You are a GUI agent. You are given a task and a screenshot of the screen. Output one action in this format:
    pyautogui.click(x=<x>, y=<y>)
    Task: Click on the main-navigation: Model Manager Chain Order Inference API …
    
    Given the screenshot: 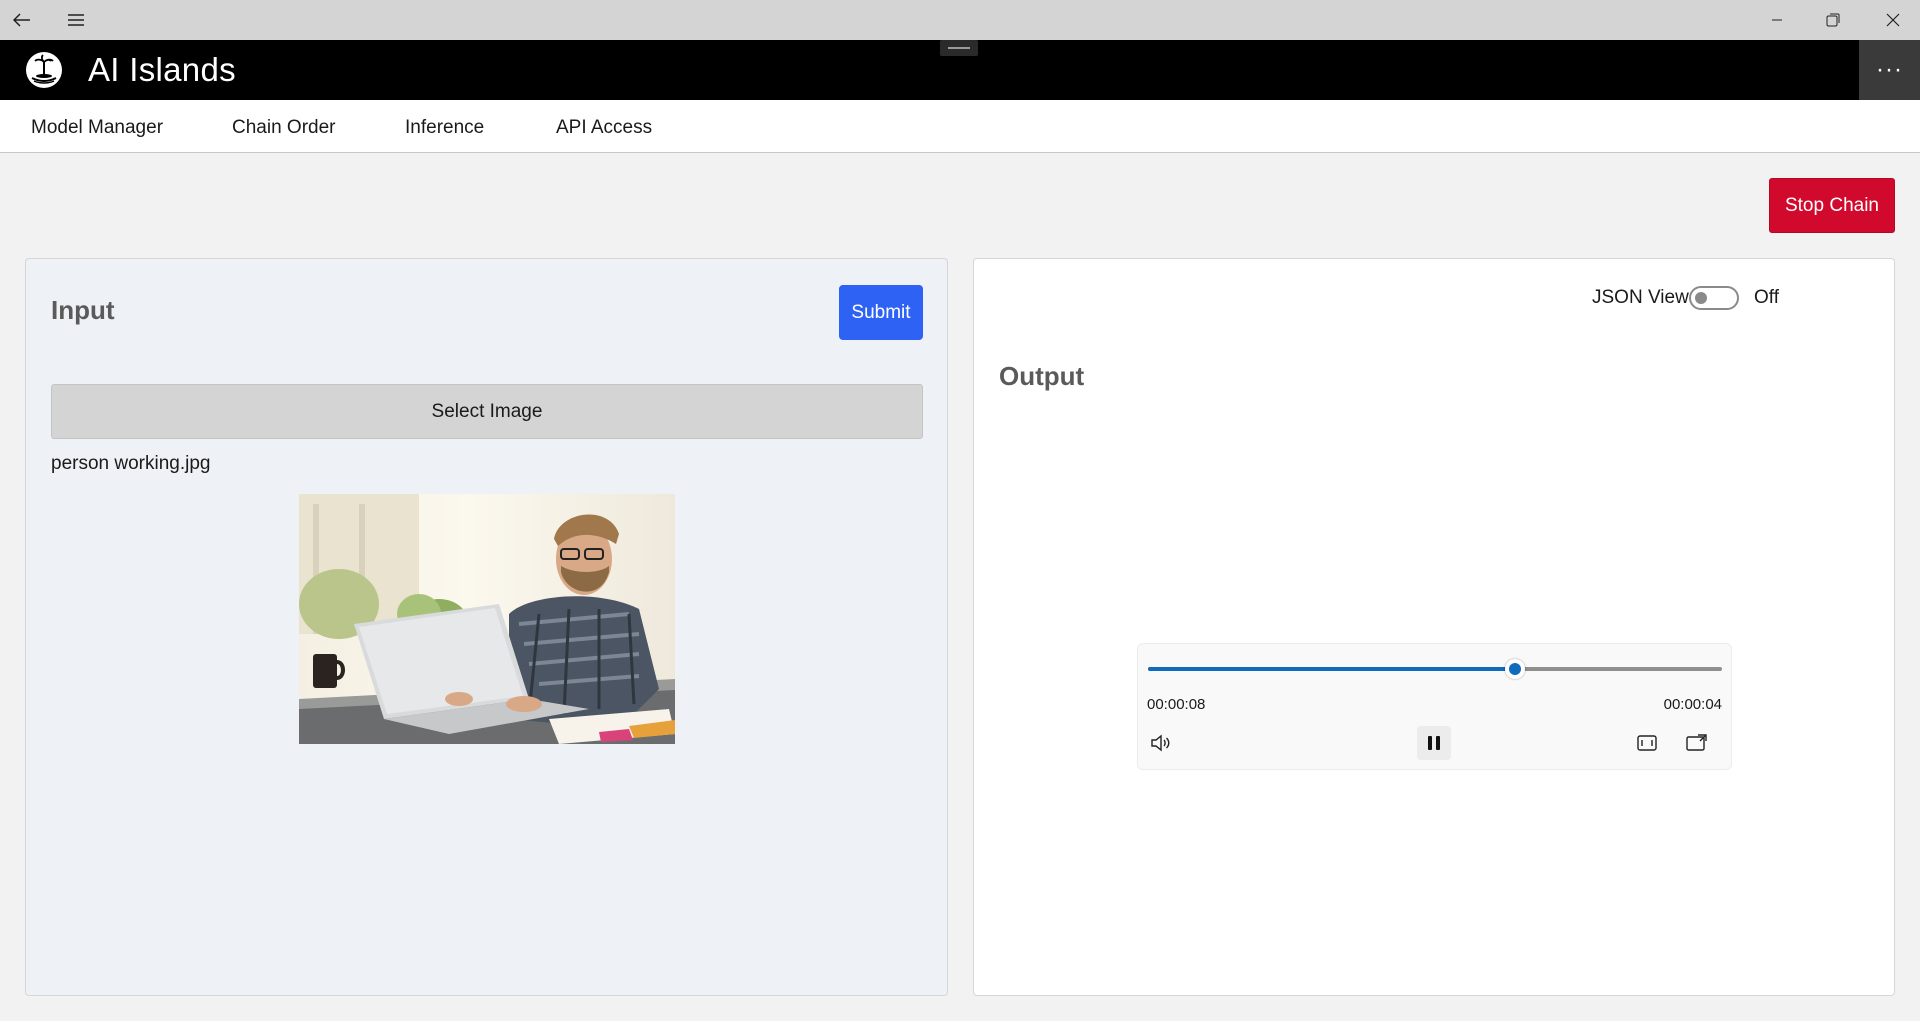 What is the action you would take?
    pyautogui.click(x=960, y=126)
    